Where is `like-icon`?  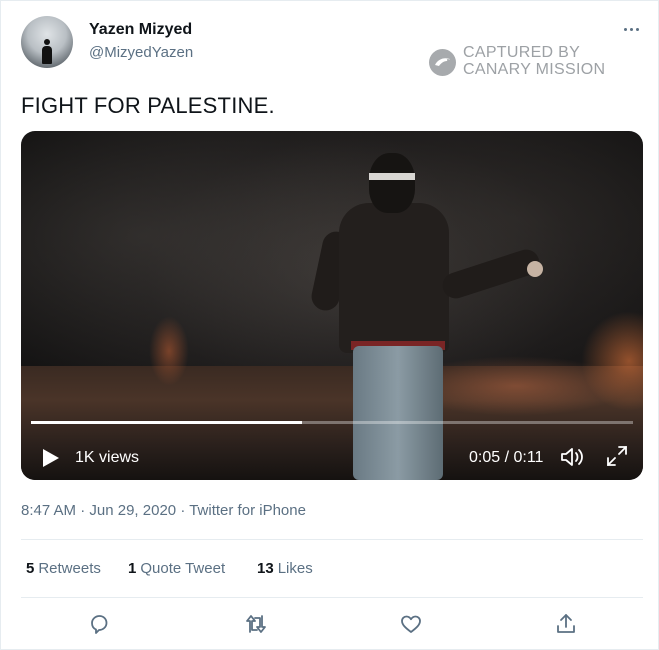
like-icon is located at coordinates (411, 624).